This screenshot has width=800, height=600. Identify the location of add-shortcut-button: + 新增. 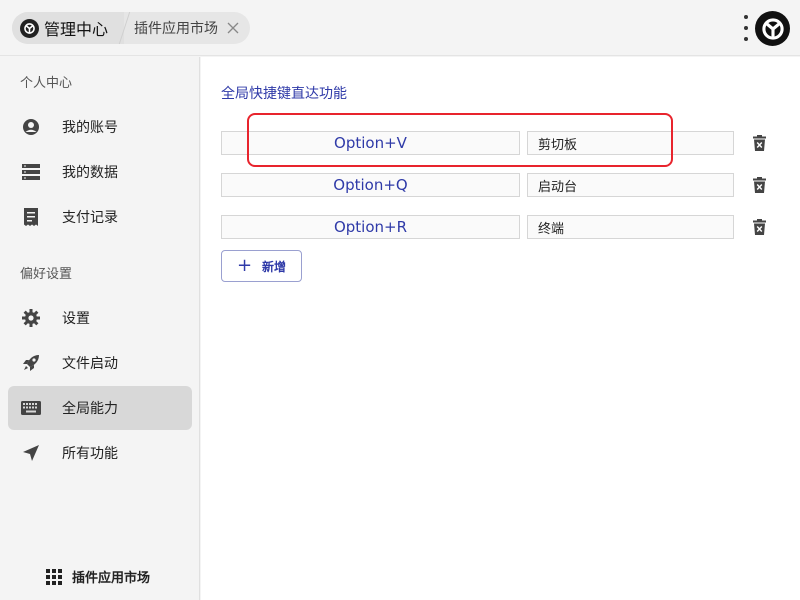
(261, 266).